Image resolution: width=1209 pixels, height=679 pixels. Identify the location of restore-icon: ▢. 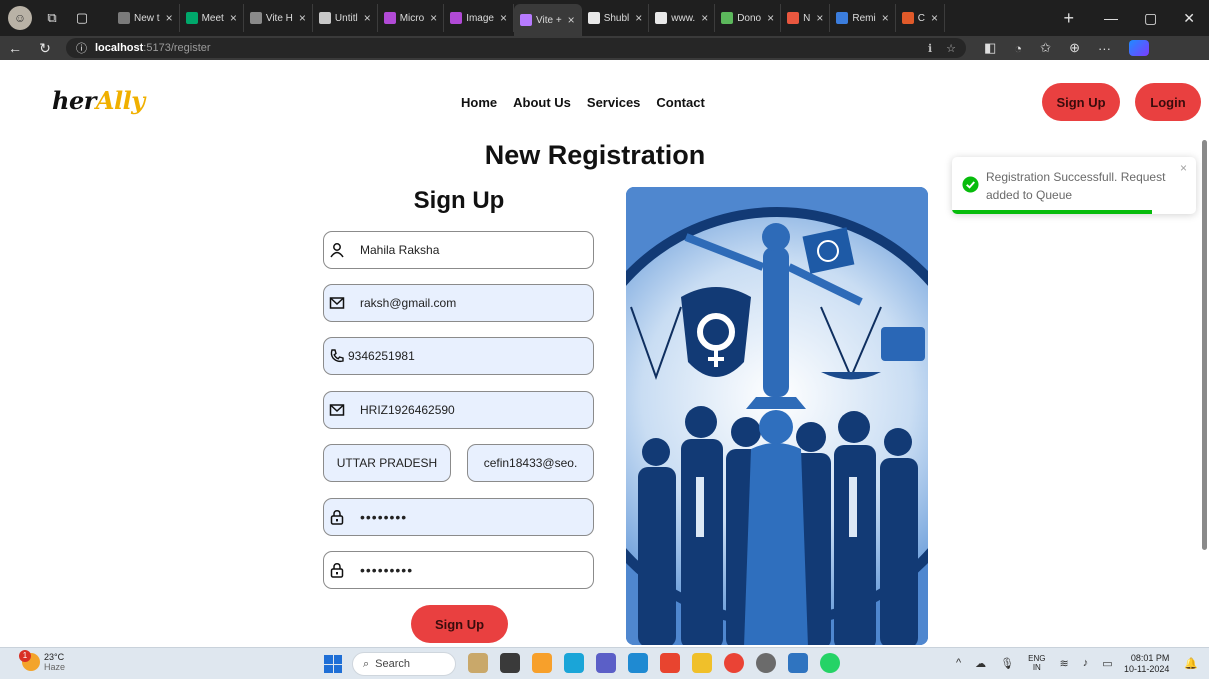
(1150, 18).